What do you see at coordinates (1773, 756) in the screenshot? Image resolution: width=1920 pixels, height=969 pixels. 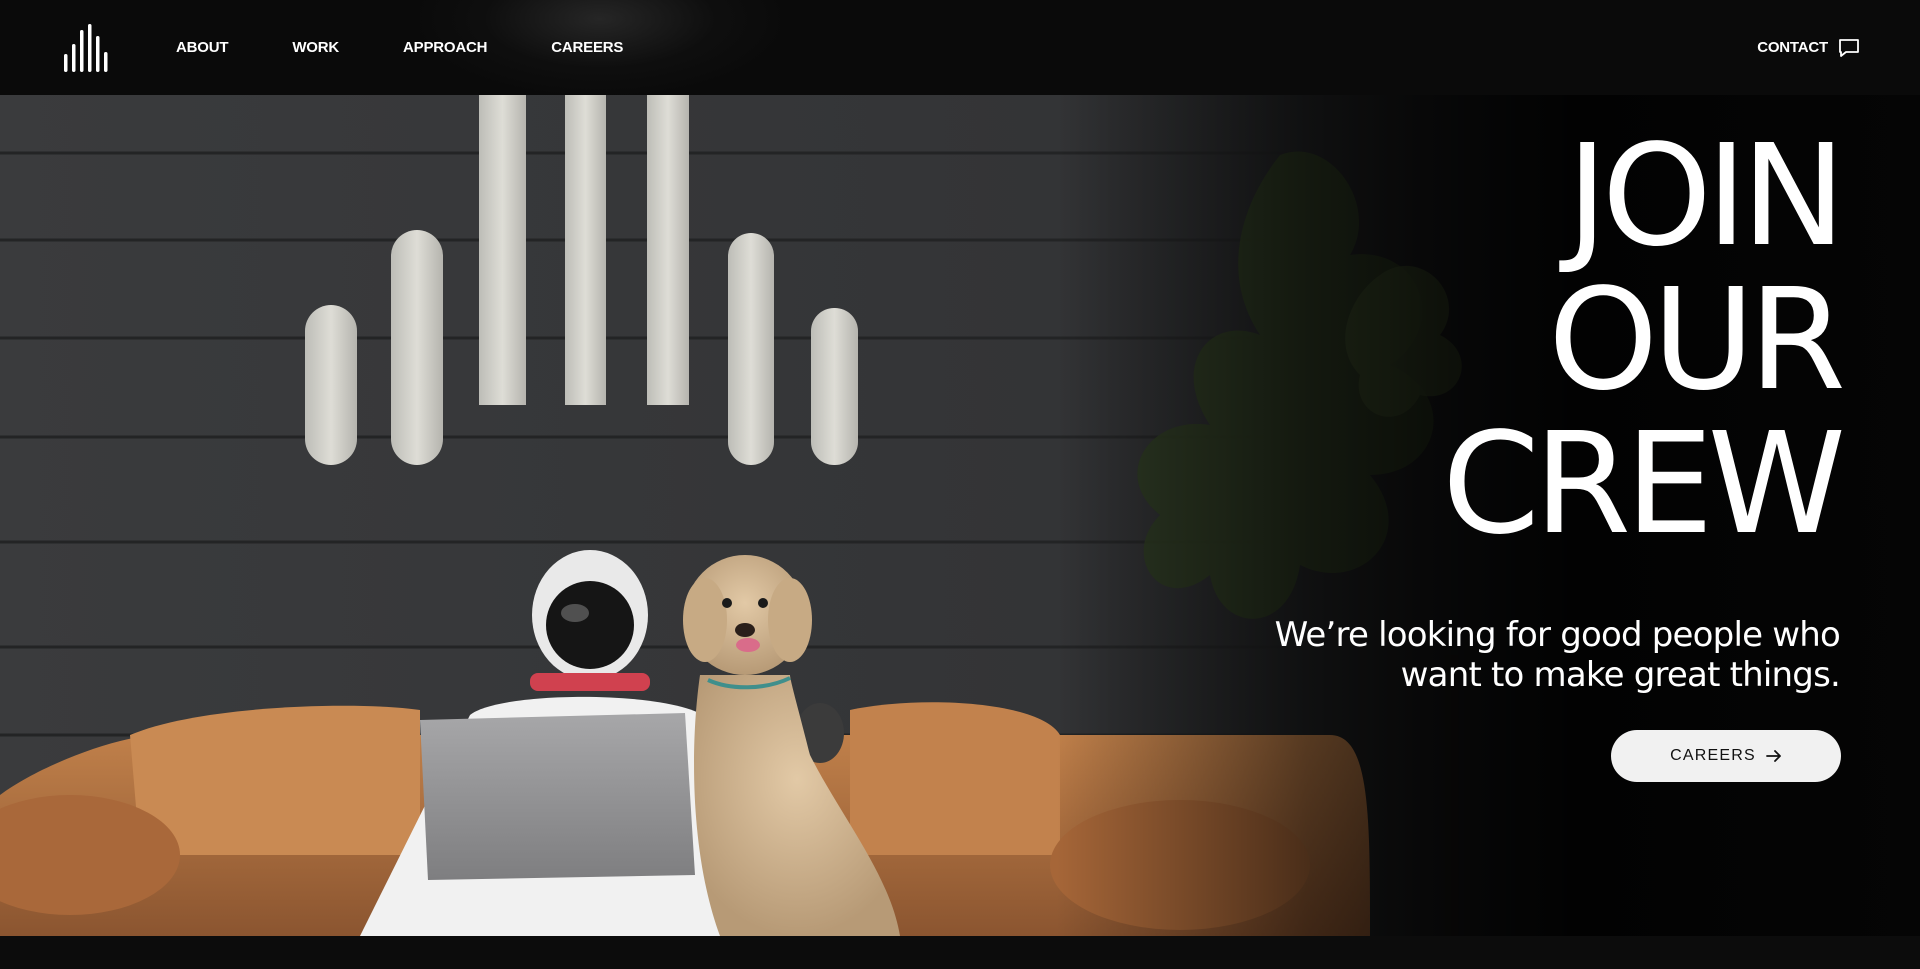 I see `arrow-right-icon` at bounding box center [1773, 756].